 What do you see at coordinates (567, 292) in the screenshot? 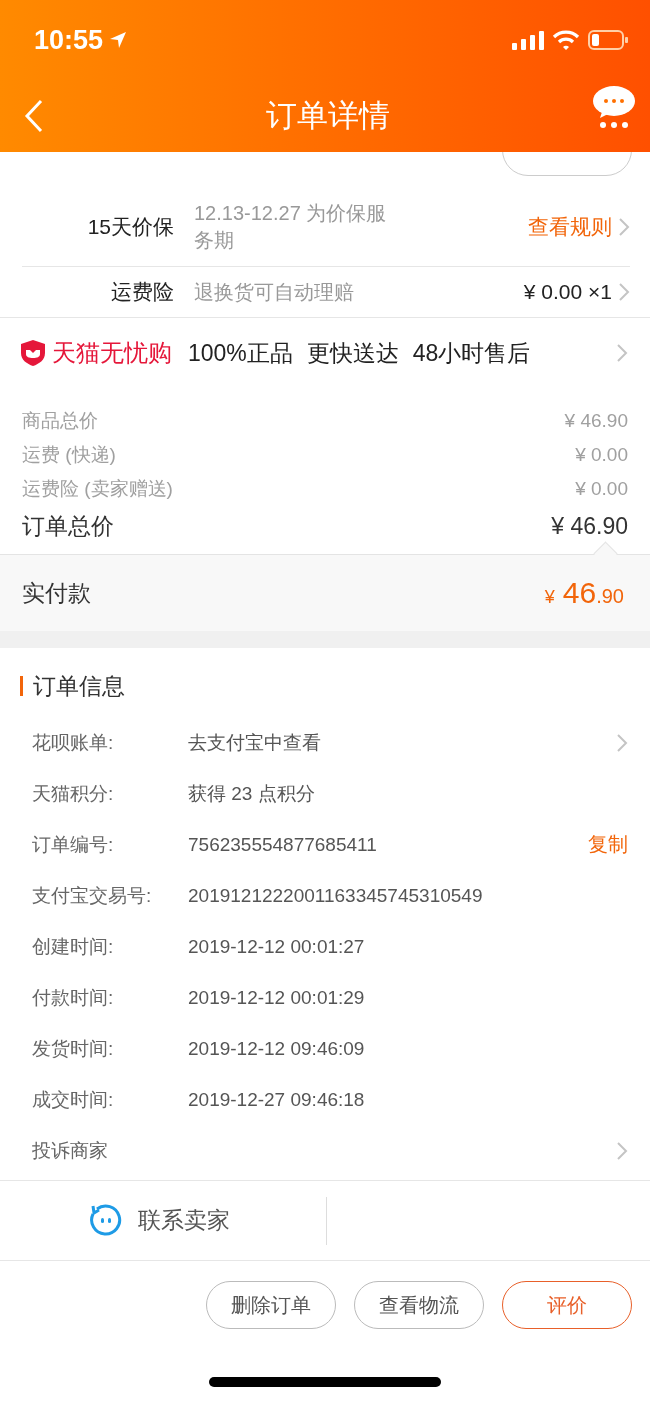
I see `insurance-amount: ¥ 0.00 ×1` at bounding box center [567, 292].